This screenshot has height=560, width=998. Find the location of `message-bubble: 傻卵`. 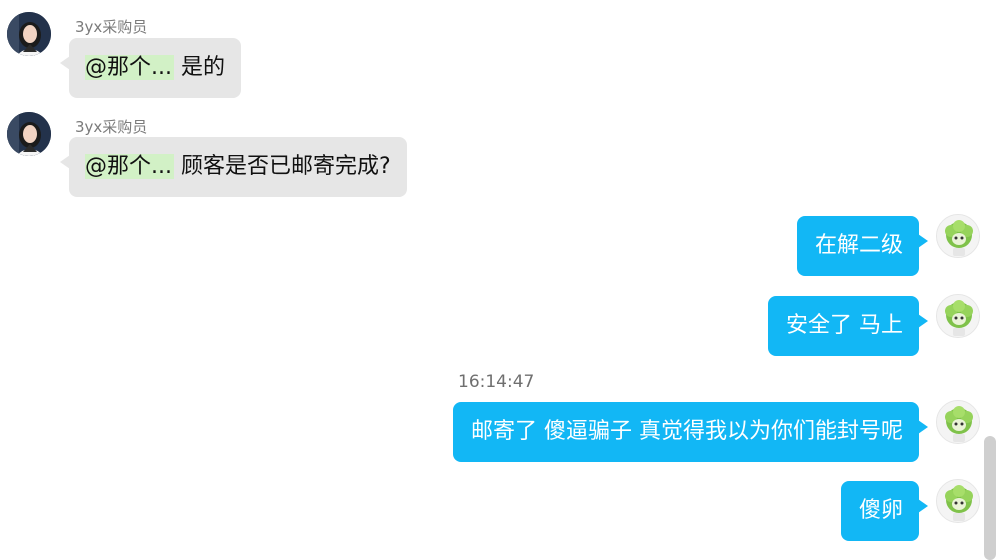

message-bubble: 傻卵 is located at coordinates (884, 511).